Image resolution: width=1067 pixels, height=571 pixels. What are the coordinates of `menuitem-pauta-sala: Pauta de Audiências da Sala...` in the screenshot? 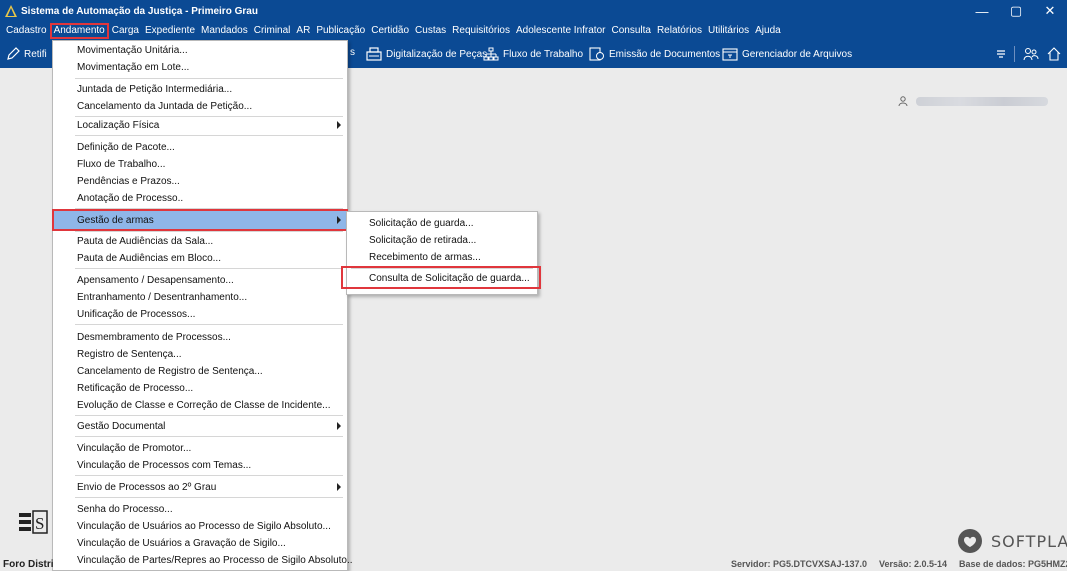 It's located at (200, 241).